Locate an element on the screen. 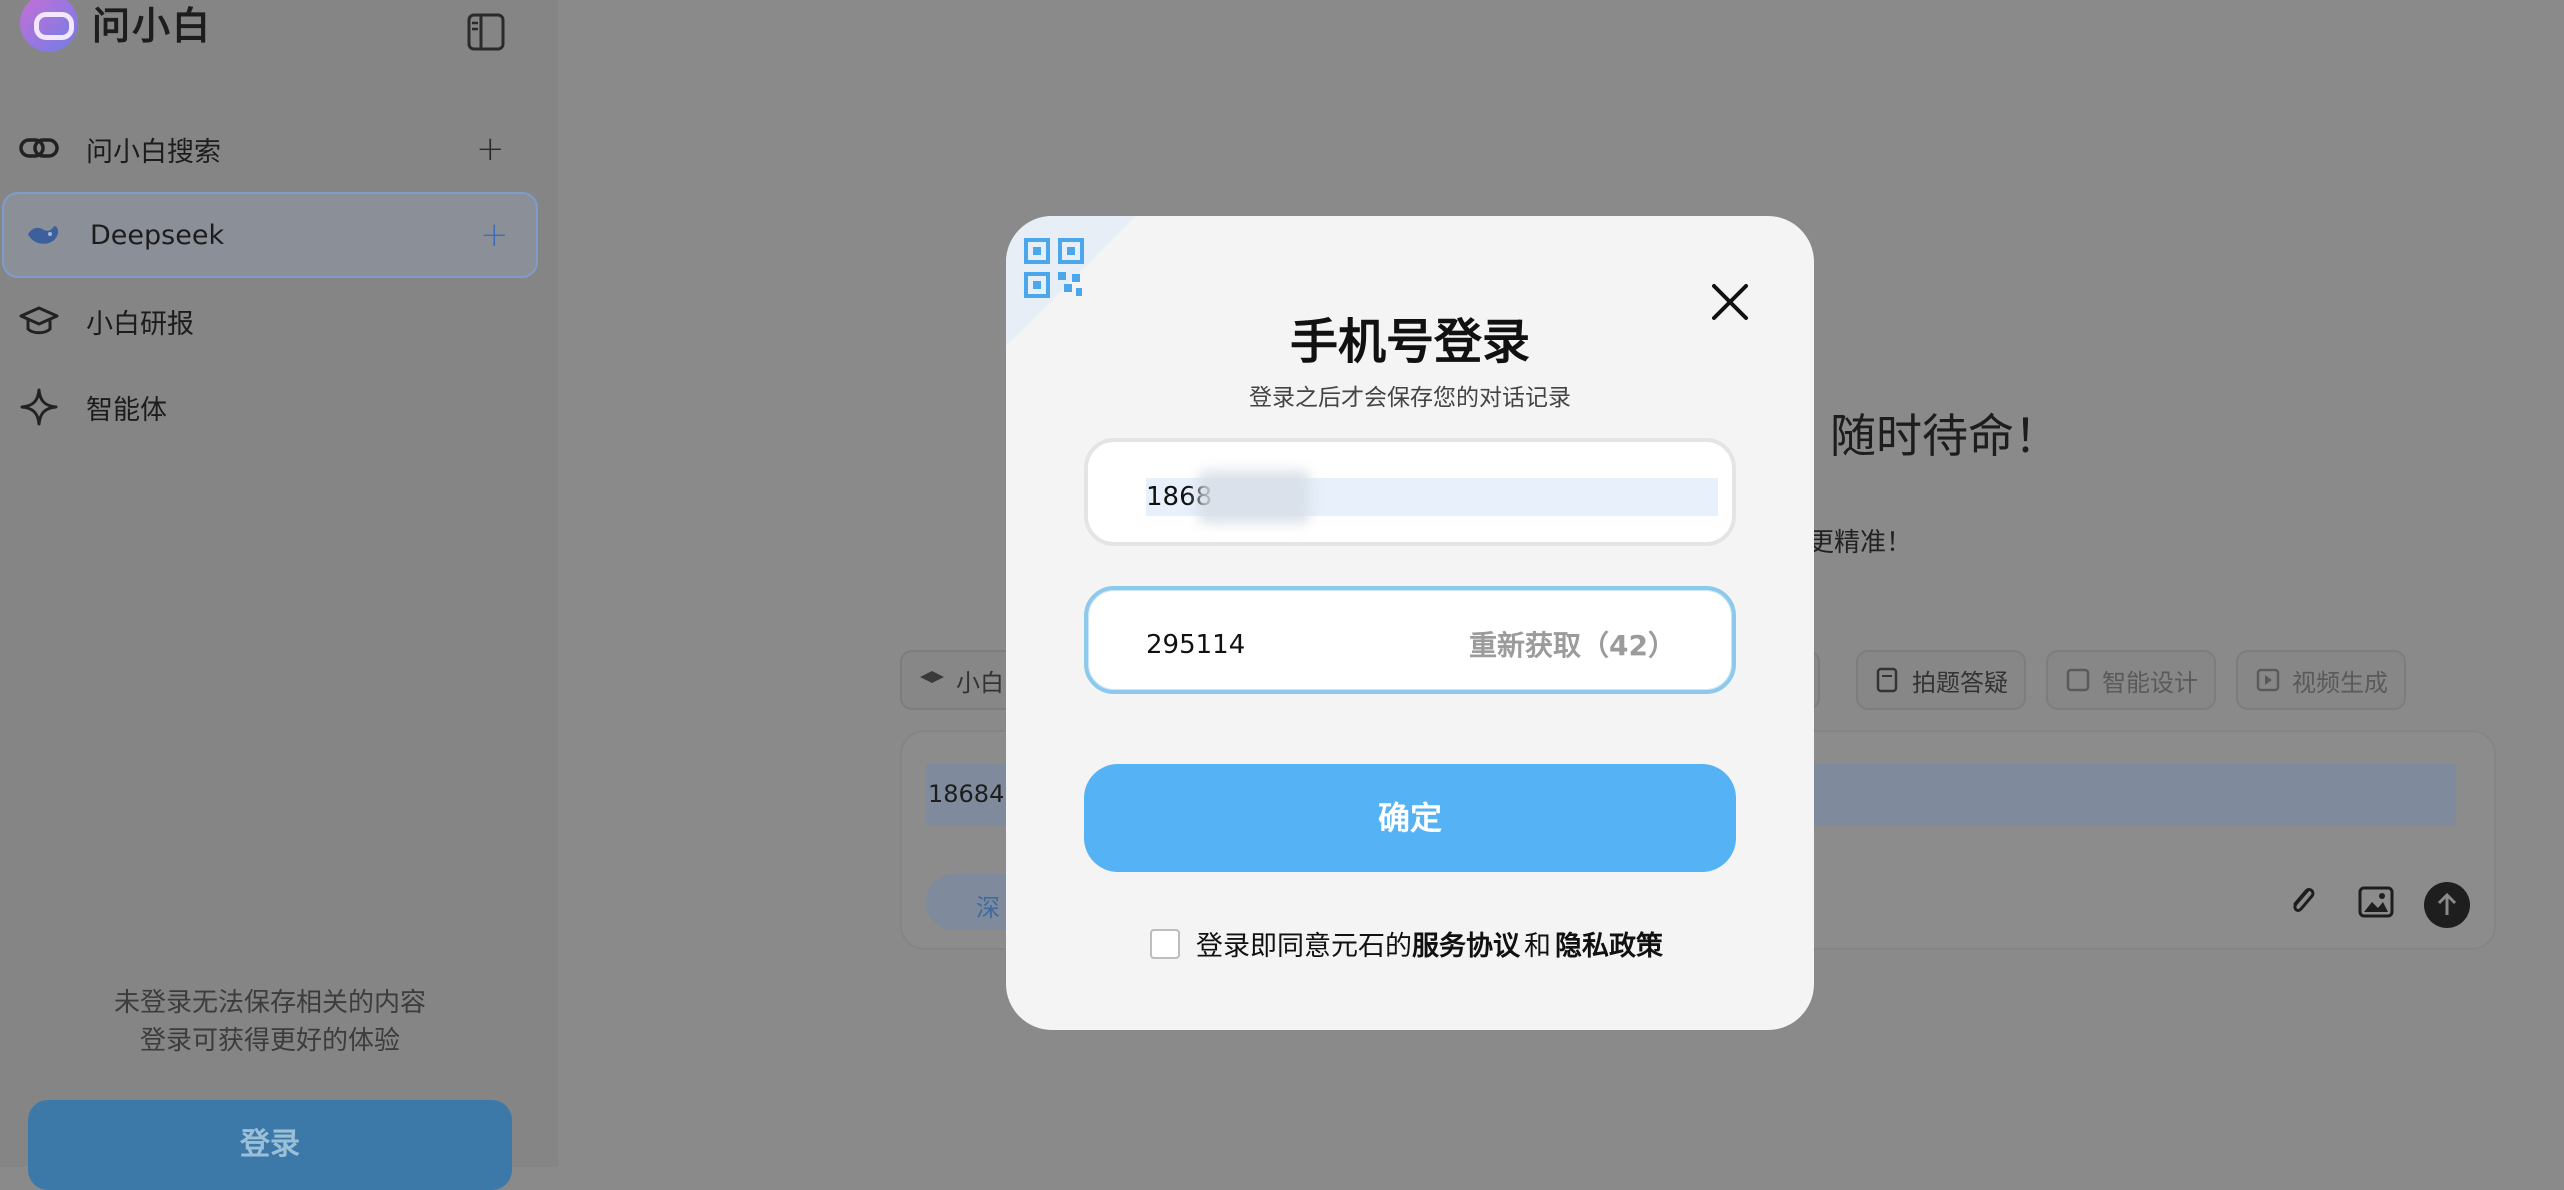 The width and height of the screenshot is (2564, 1190). resend-code-button: 重新获取（42） is located at coordinates (1572, 644).